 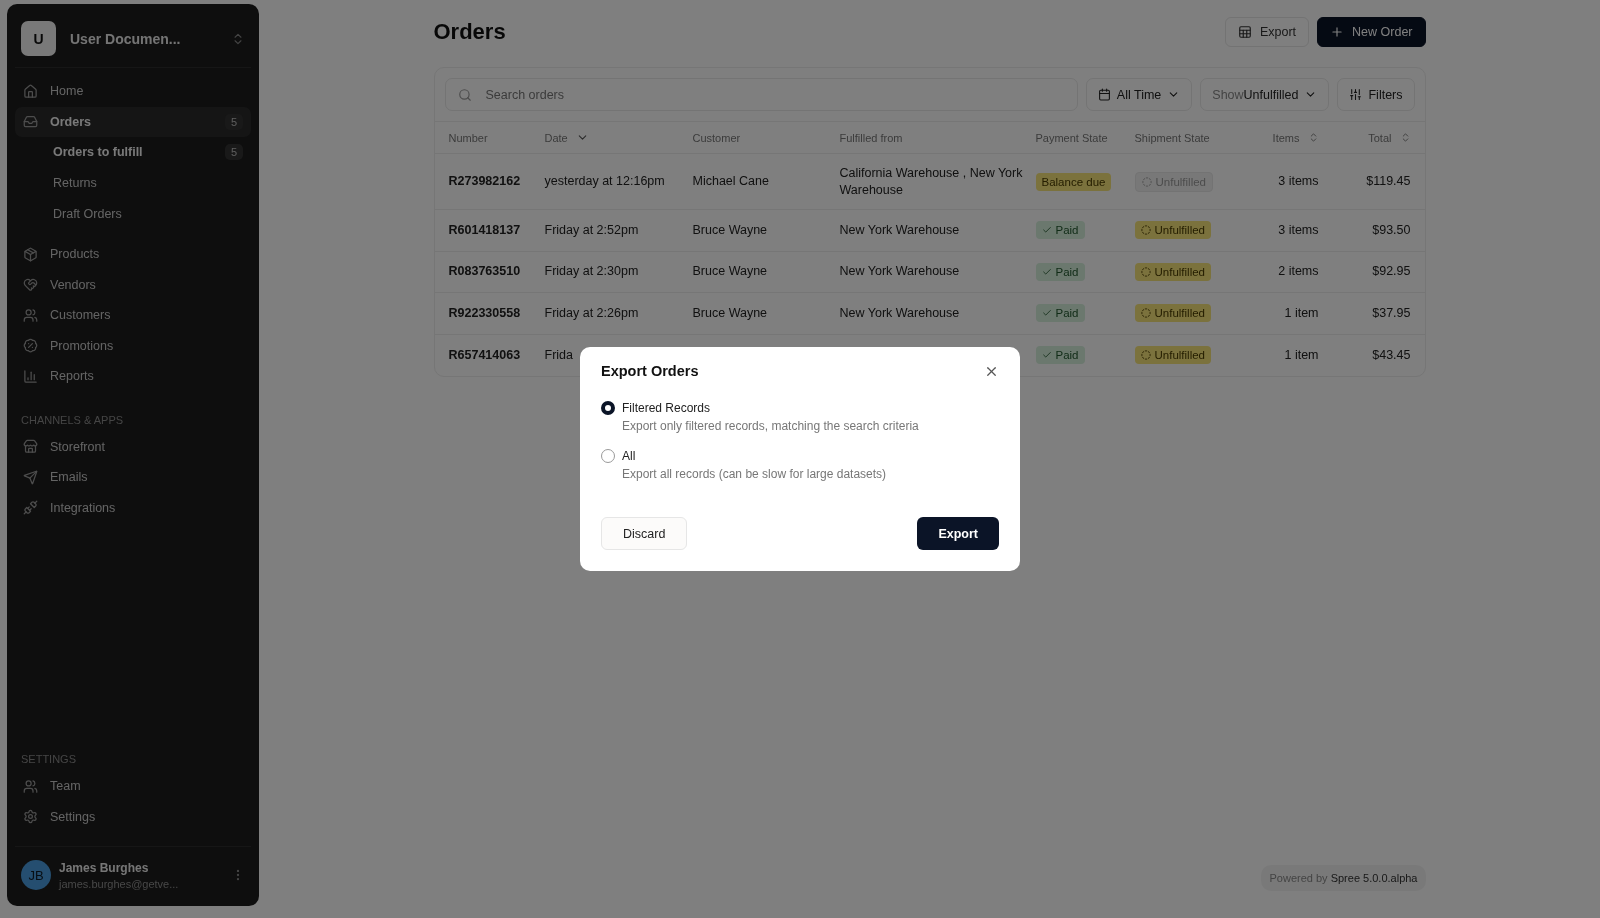 I want to click on column-header: Fulfilled from, so click(x=871, y=137).